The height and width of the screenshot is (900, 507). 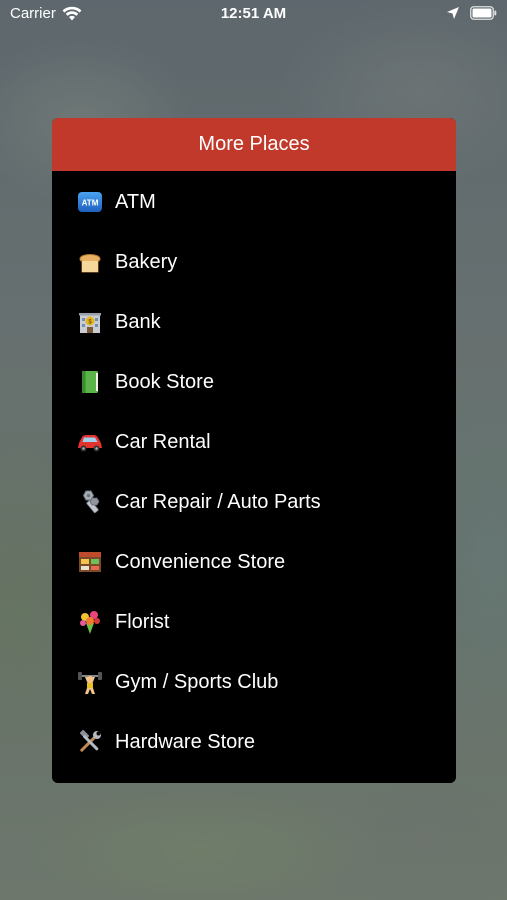 I want to click on status-time: 12:51 AM, so click(x=253, y=13).